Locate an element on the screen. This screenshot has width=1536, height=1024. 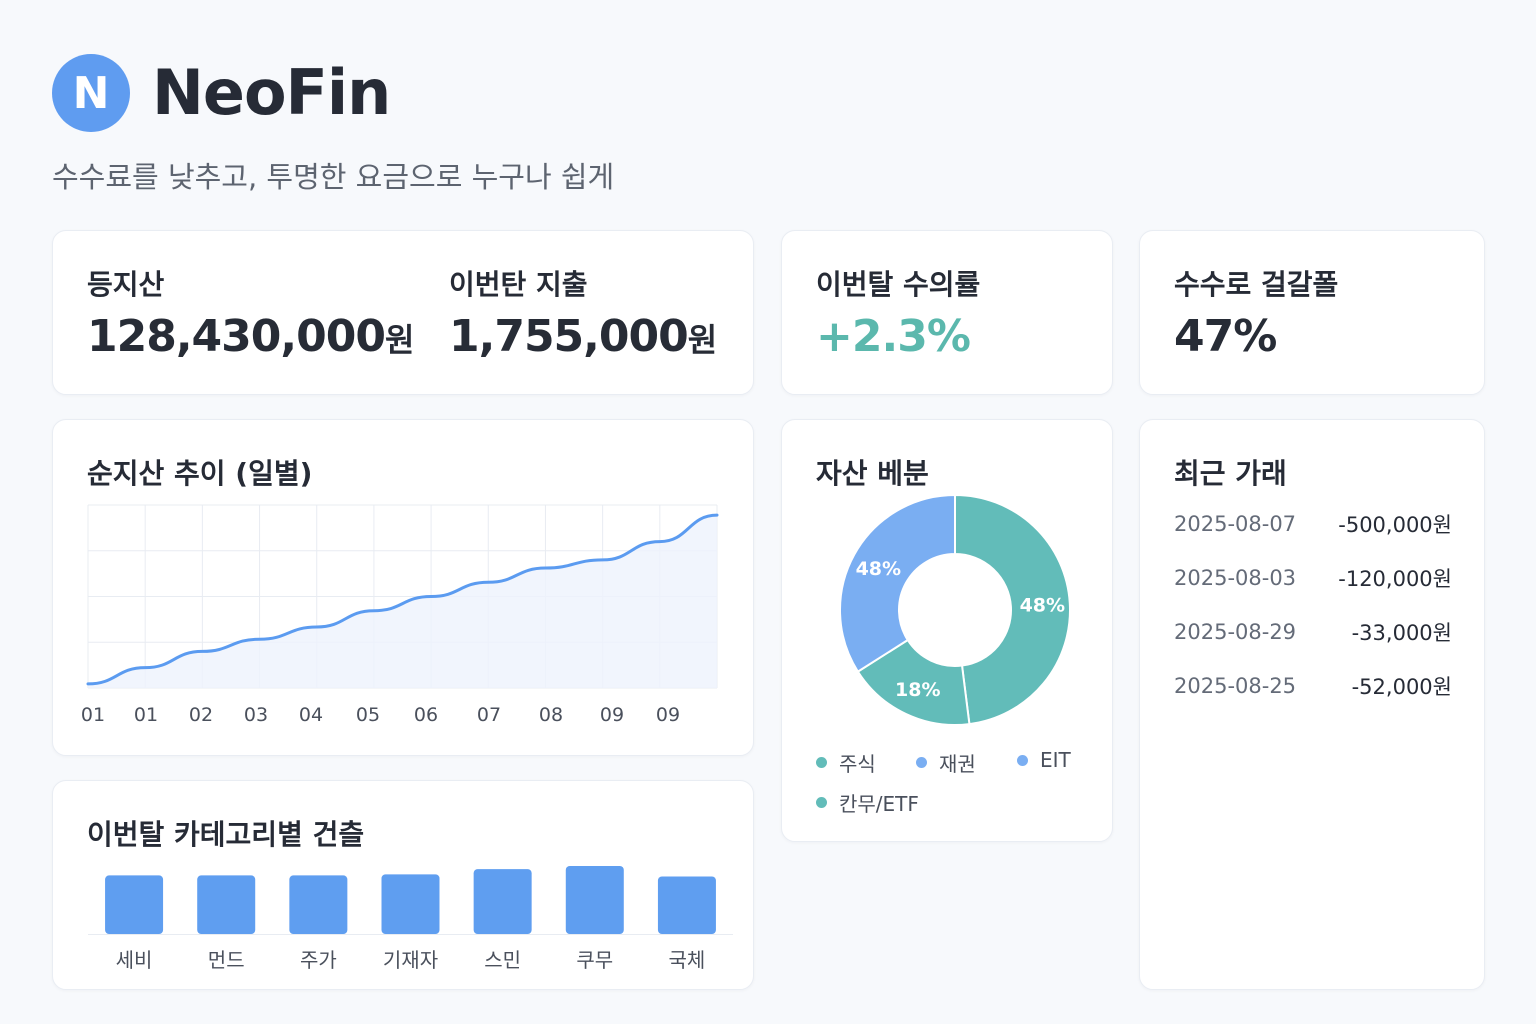
recent-transactions-title: 최근 가래 is located at coordinates (1230, 473).